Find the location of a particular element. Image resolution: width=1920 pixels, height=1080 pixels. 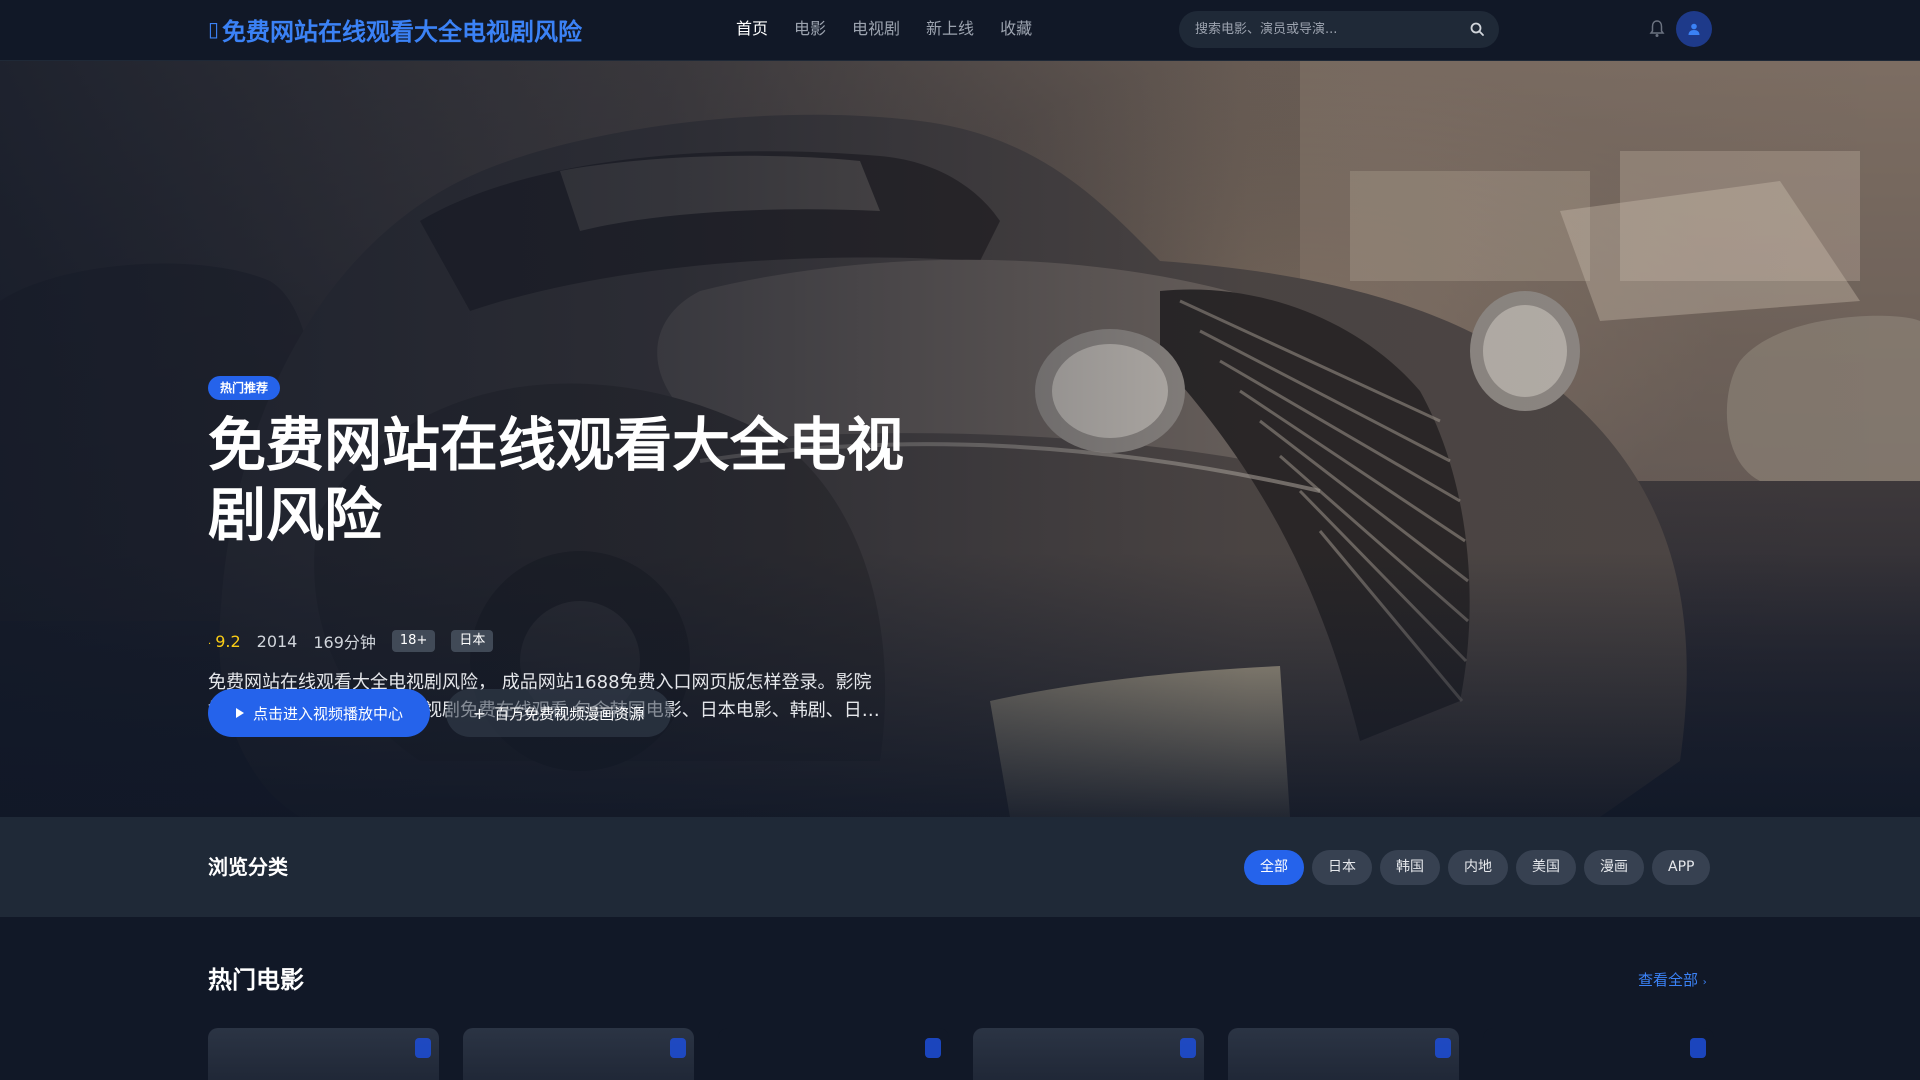

hot-movies-title: 热门电影 is located at coordinates (256, 980).